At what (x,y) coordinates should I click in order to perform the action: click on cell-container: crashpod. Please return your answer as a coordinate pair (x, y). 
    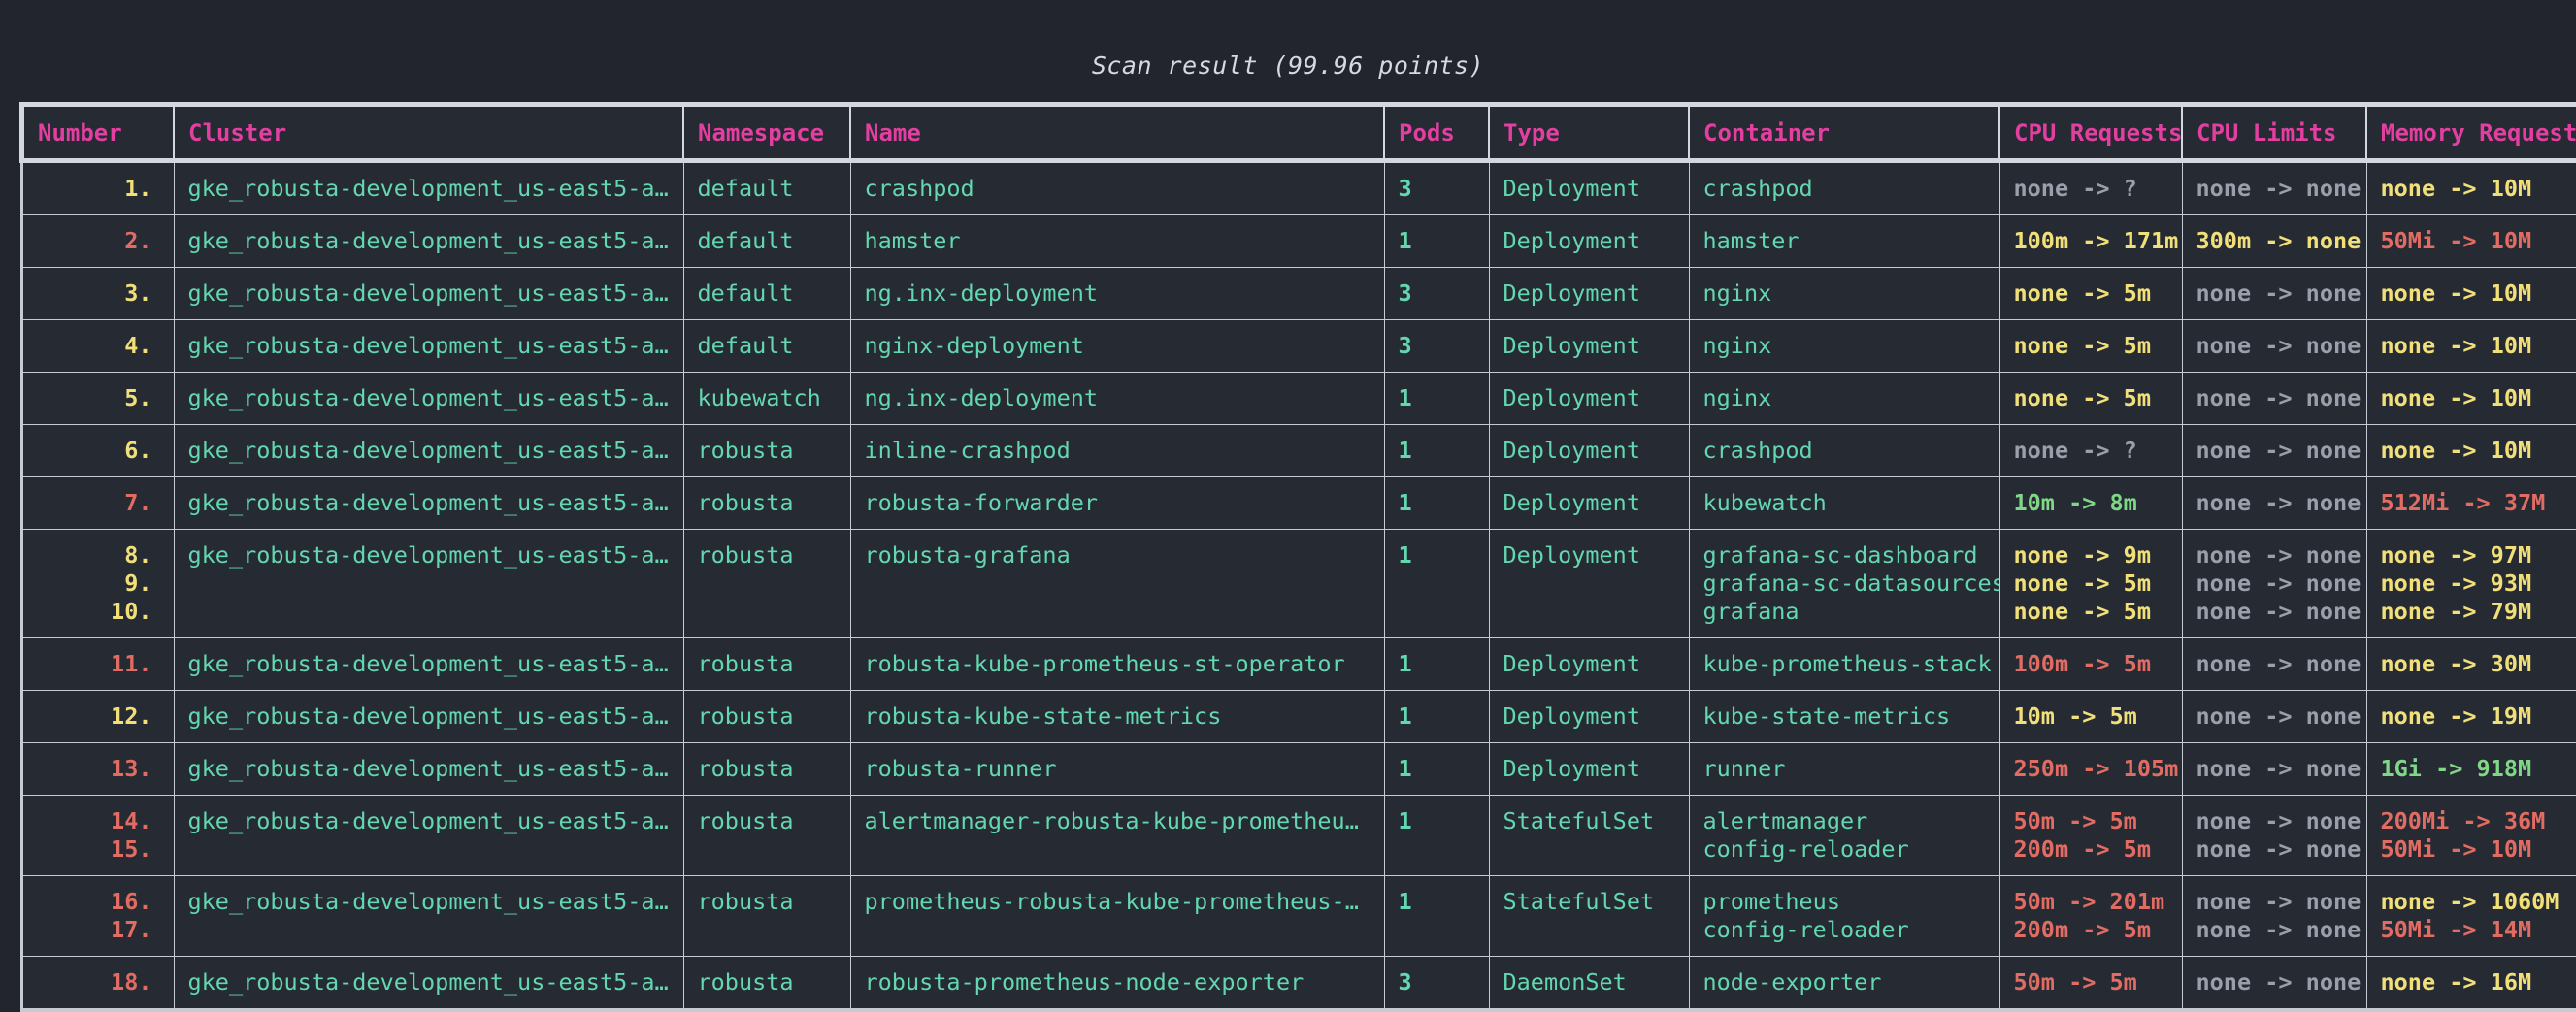
    Looking at the image, I should click on (1844, 188).